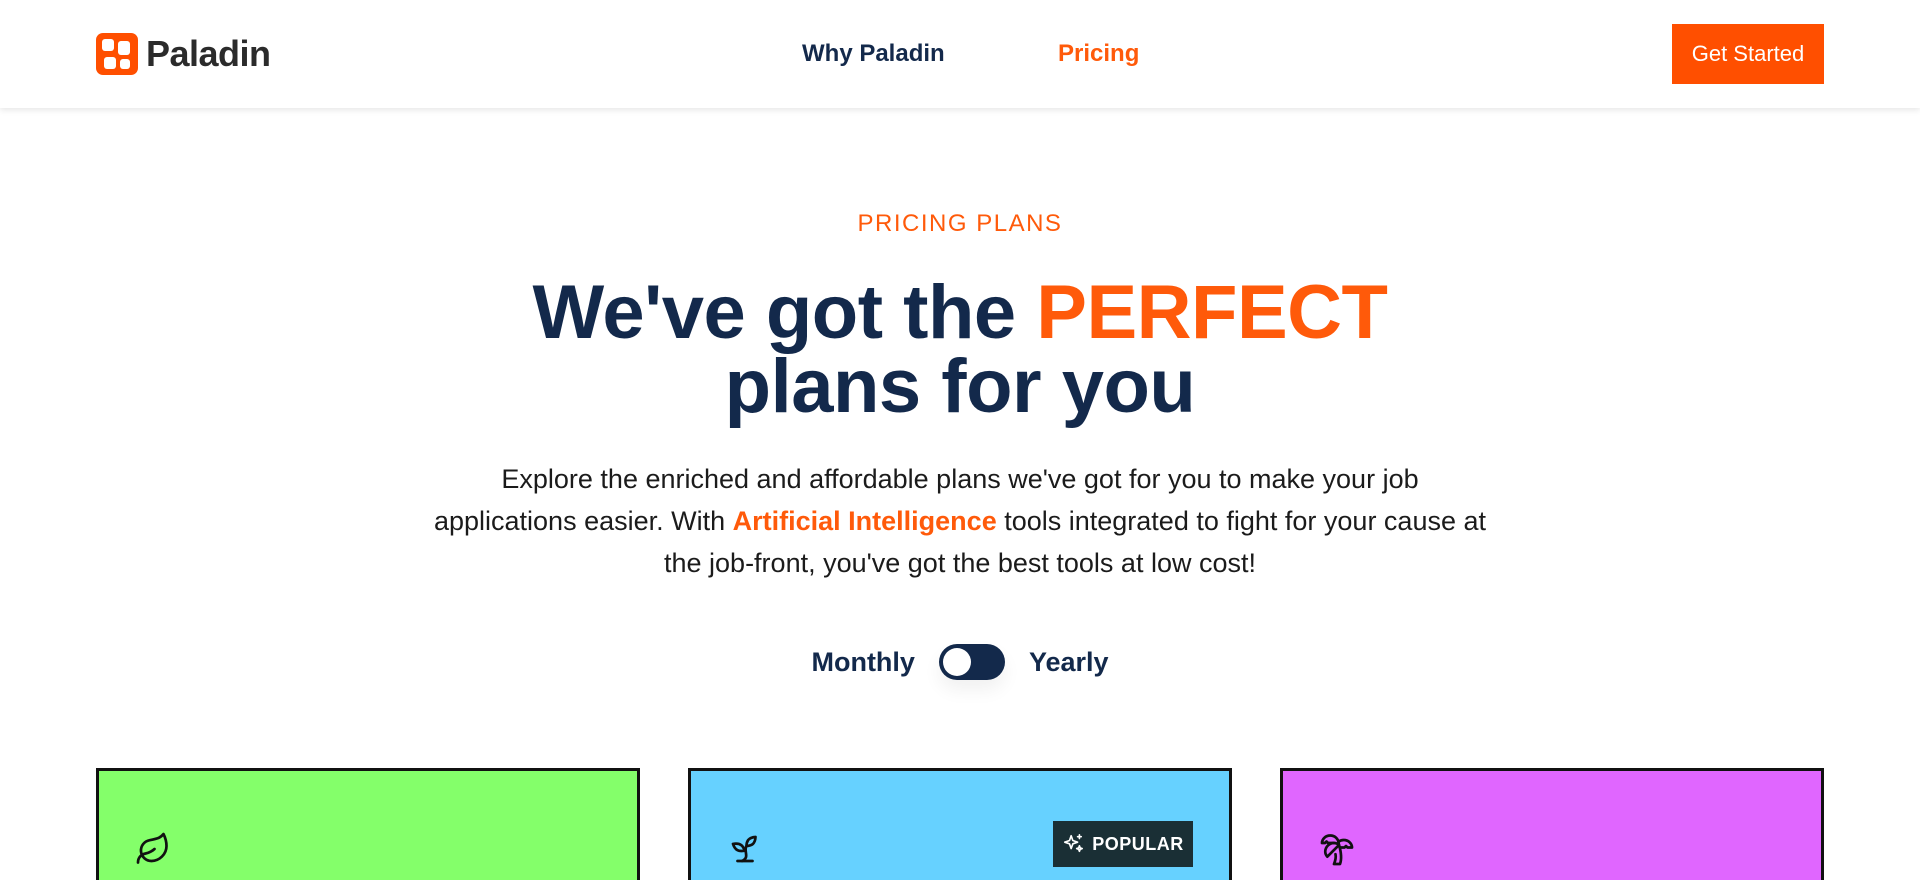 This screenshot has width=1920, height=880. What do you see at coordinates (971, 662) in the screenshot?
I see `billing-switch` at bounding box center [971, 662].